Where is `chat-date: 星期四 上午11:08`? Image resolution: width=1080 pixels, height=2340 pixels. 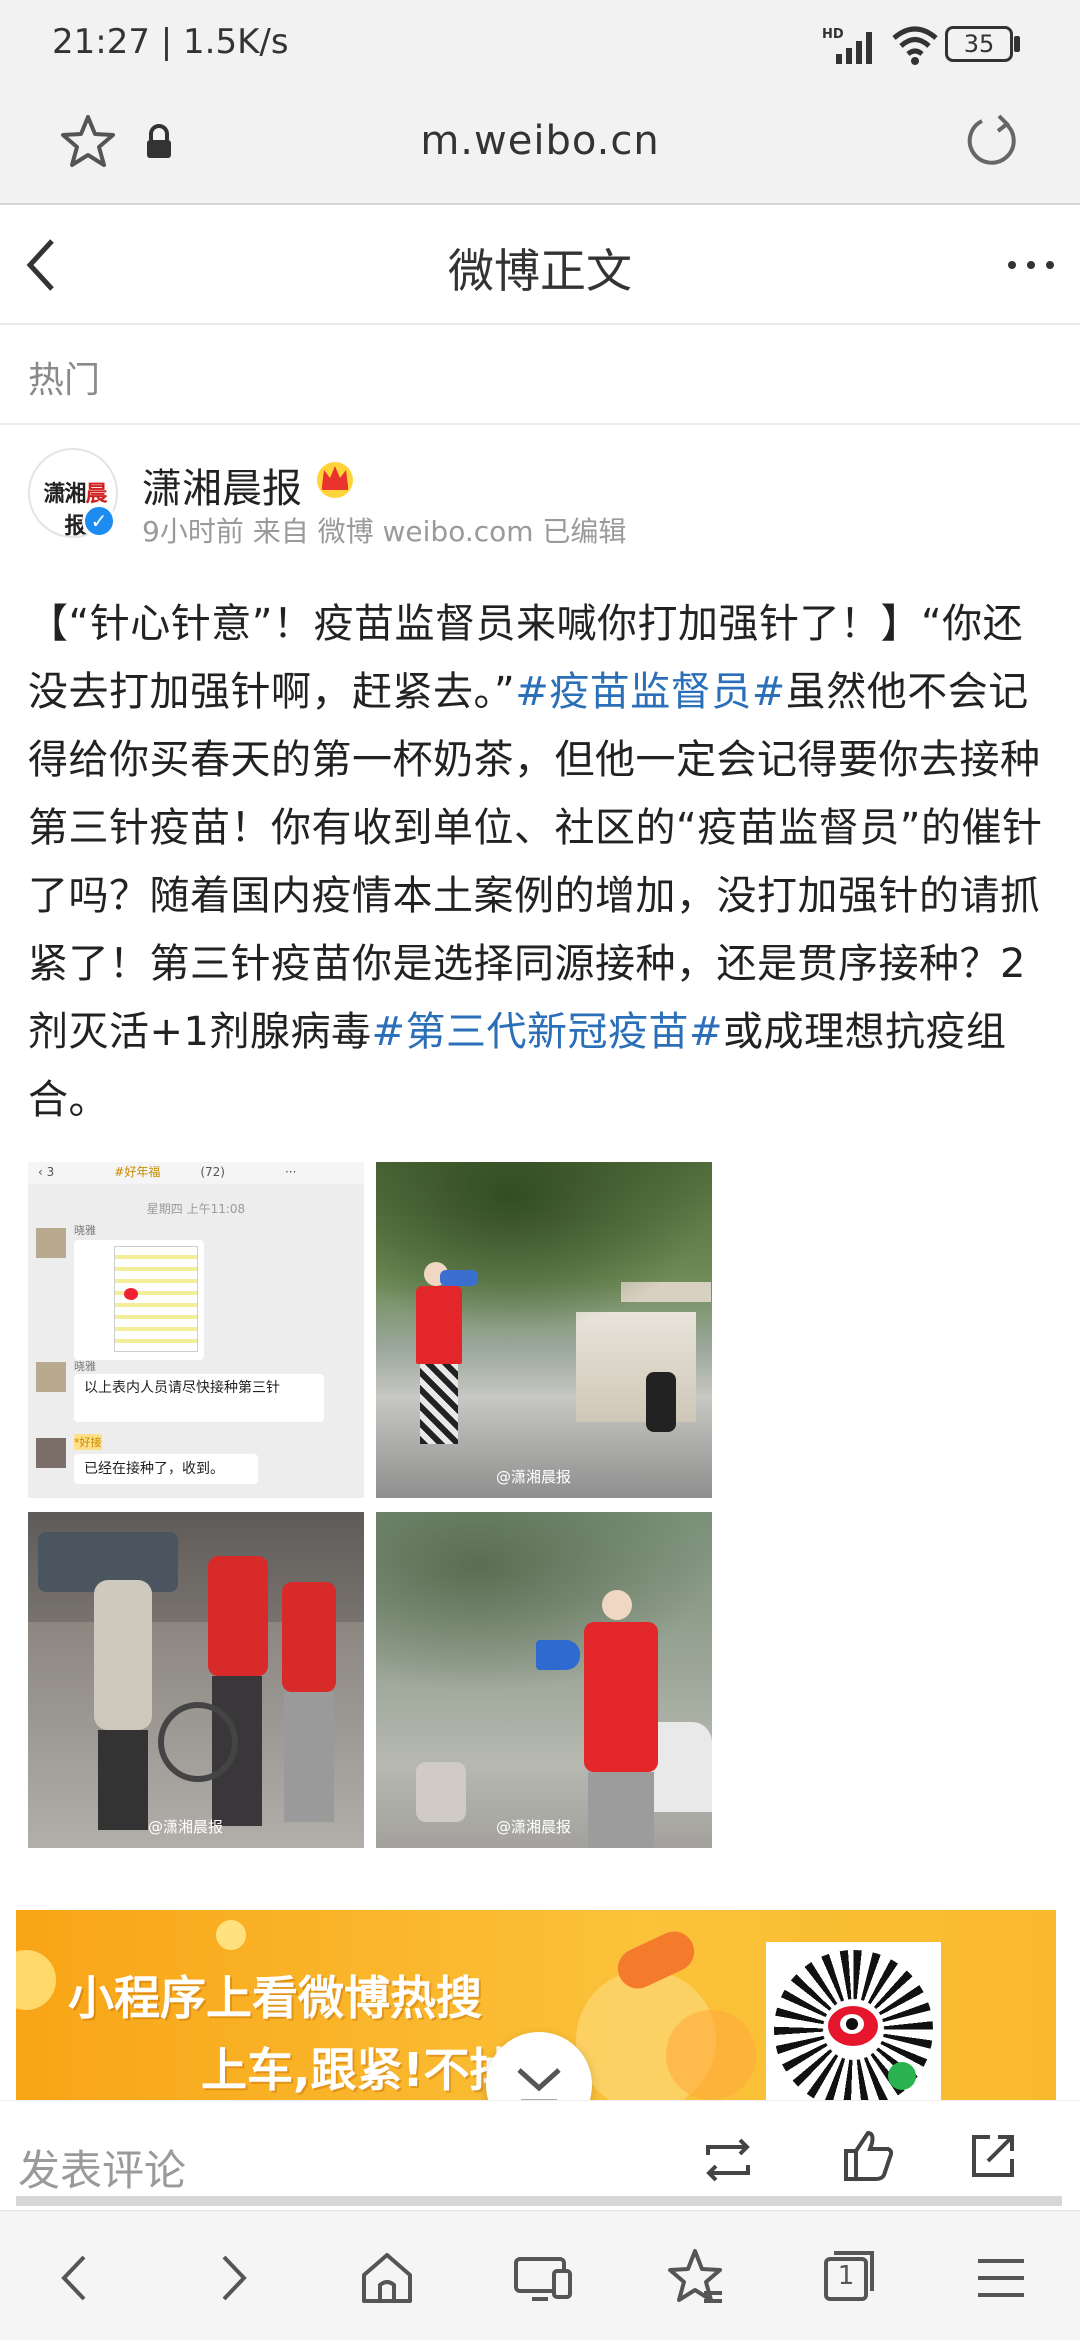 chat-date: 星期四 上午11:08 is located at coordinates (196, 1209).